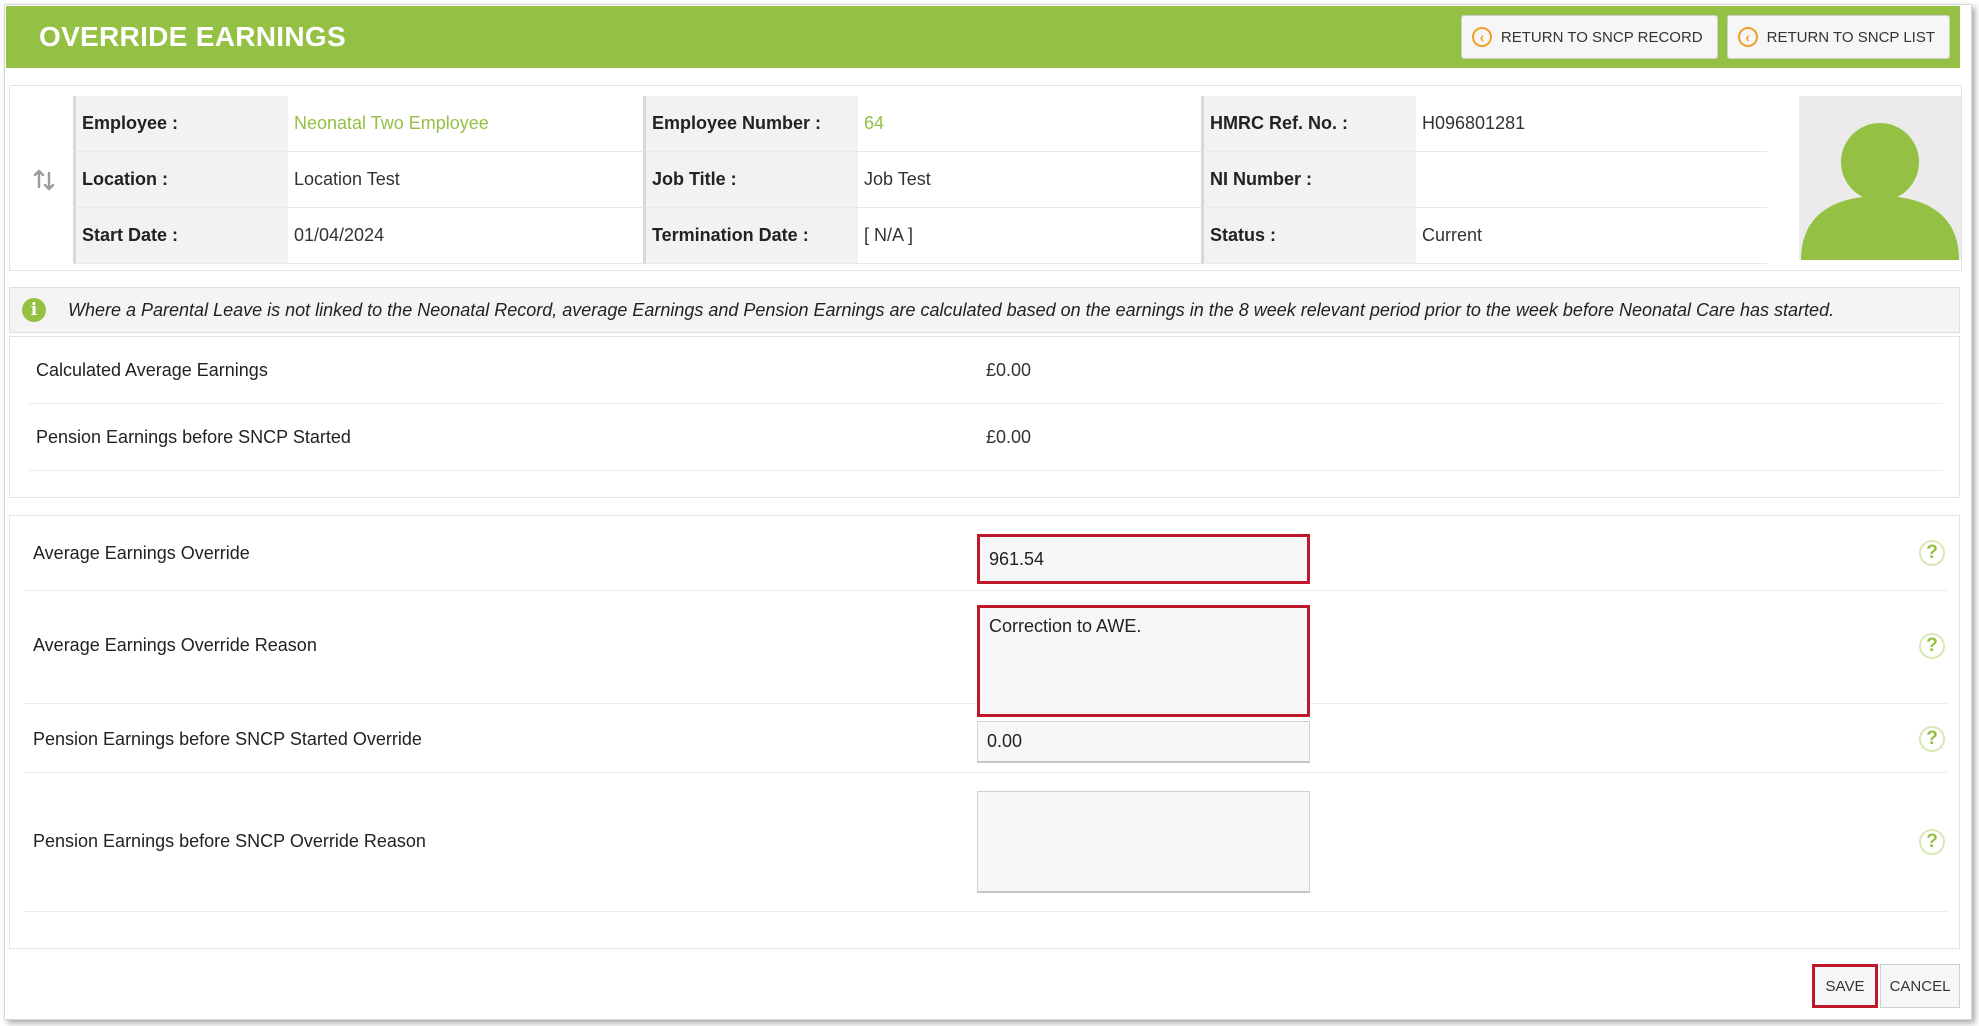 Image resolution: width=1979 pixels, height=1026 pixels. What do you see at coordinates (1029, 180) in the screenshot?
I see `job-title-value: Job Test` at bounding box center [1029, 180].